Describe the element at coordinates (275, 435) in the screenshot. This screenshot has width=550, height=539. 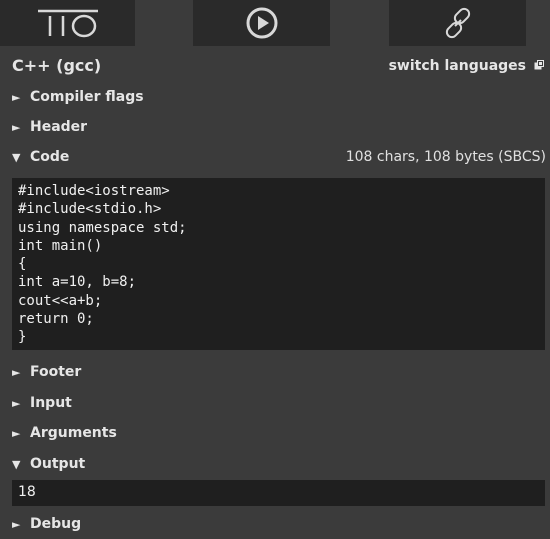
I see `section-arguments: ► Arguments` at that location.